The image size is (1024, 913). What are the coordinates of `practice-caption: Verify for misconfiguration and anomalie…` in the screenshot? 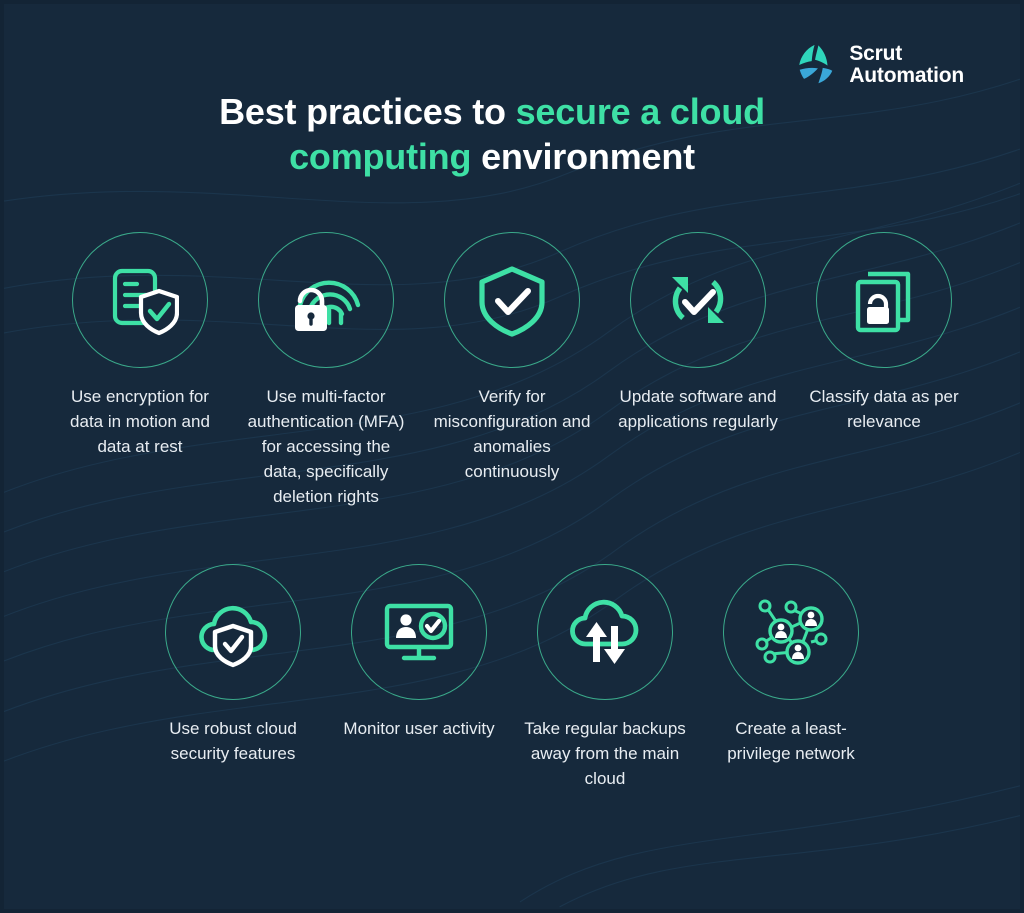 It's located at (512, 434).